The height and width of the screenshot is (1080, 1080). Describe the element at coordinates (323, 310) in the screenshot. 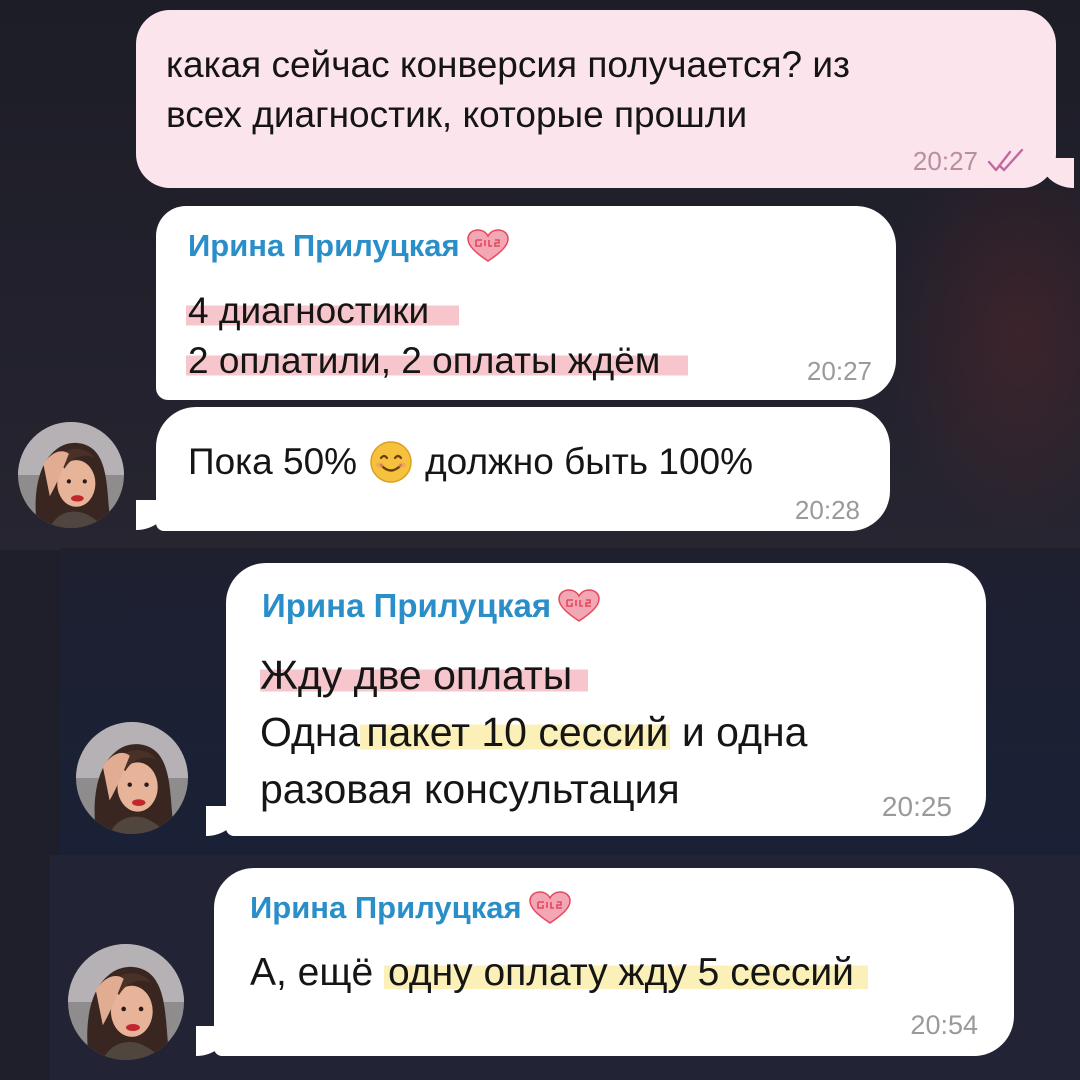

I see `highlighted-text: 4 диагностики` at that location.